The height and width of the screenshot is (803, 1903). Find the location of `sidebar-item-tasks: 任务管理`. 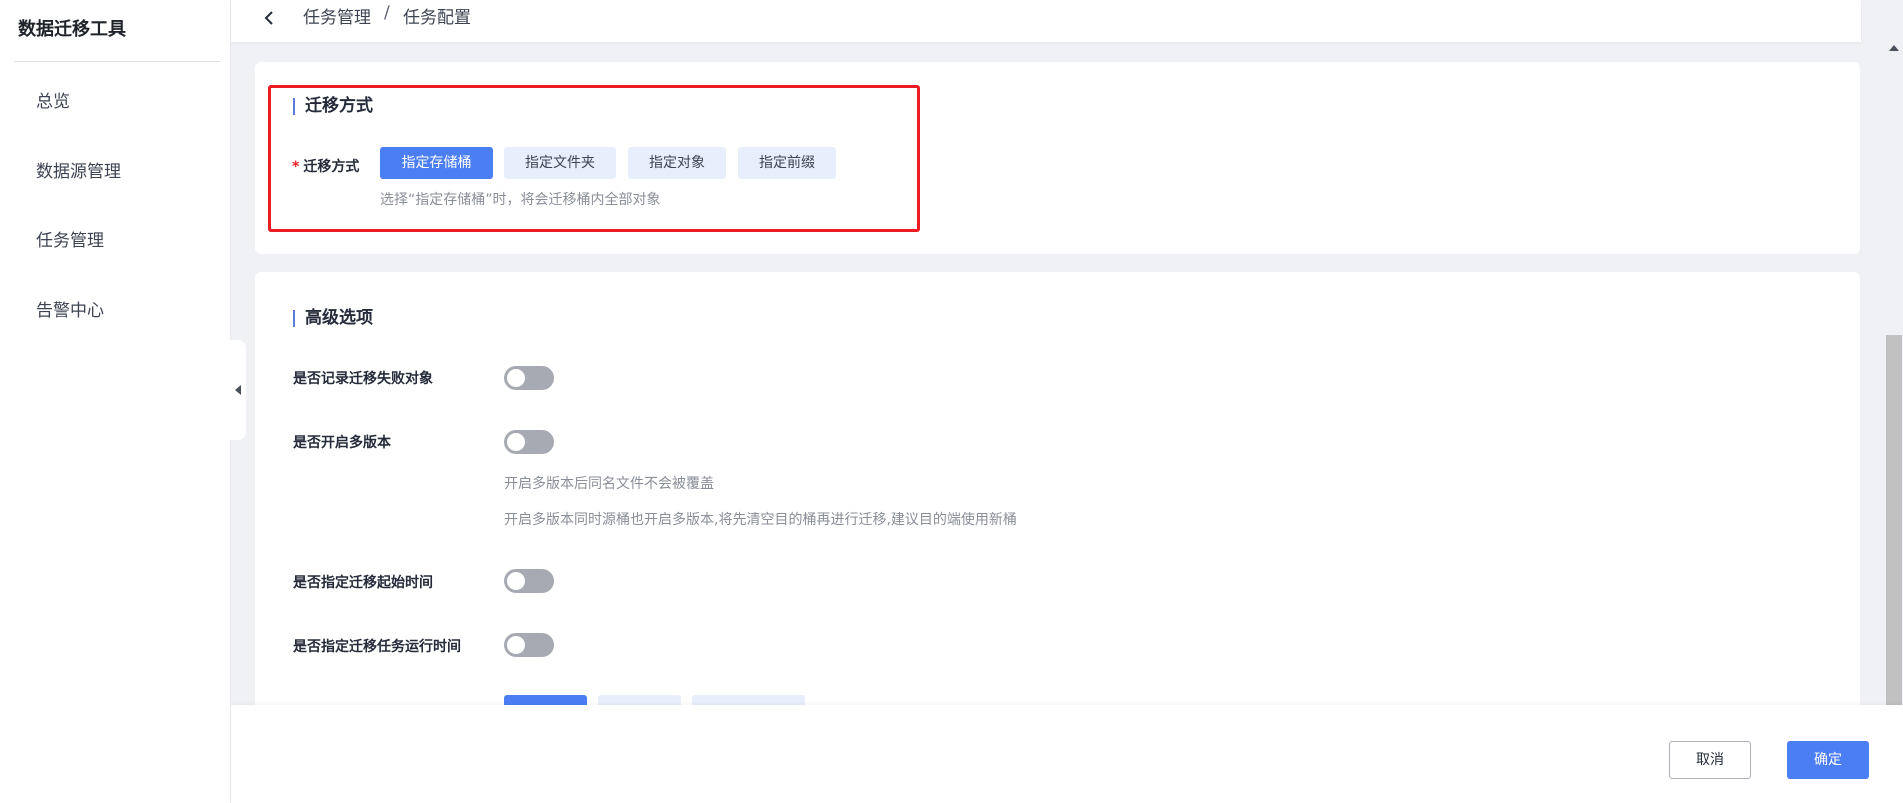

sidebar-item-tasks: 任务管理 is located at coordinates (70, 238).